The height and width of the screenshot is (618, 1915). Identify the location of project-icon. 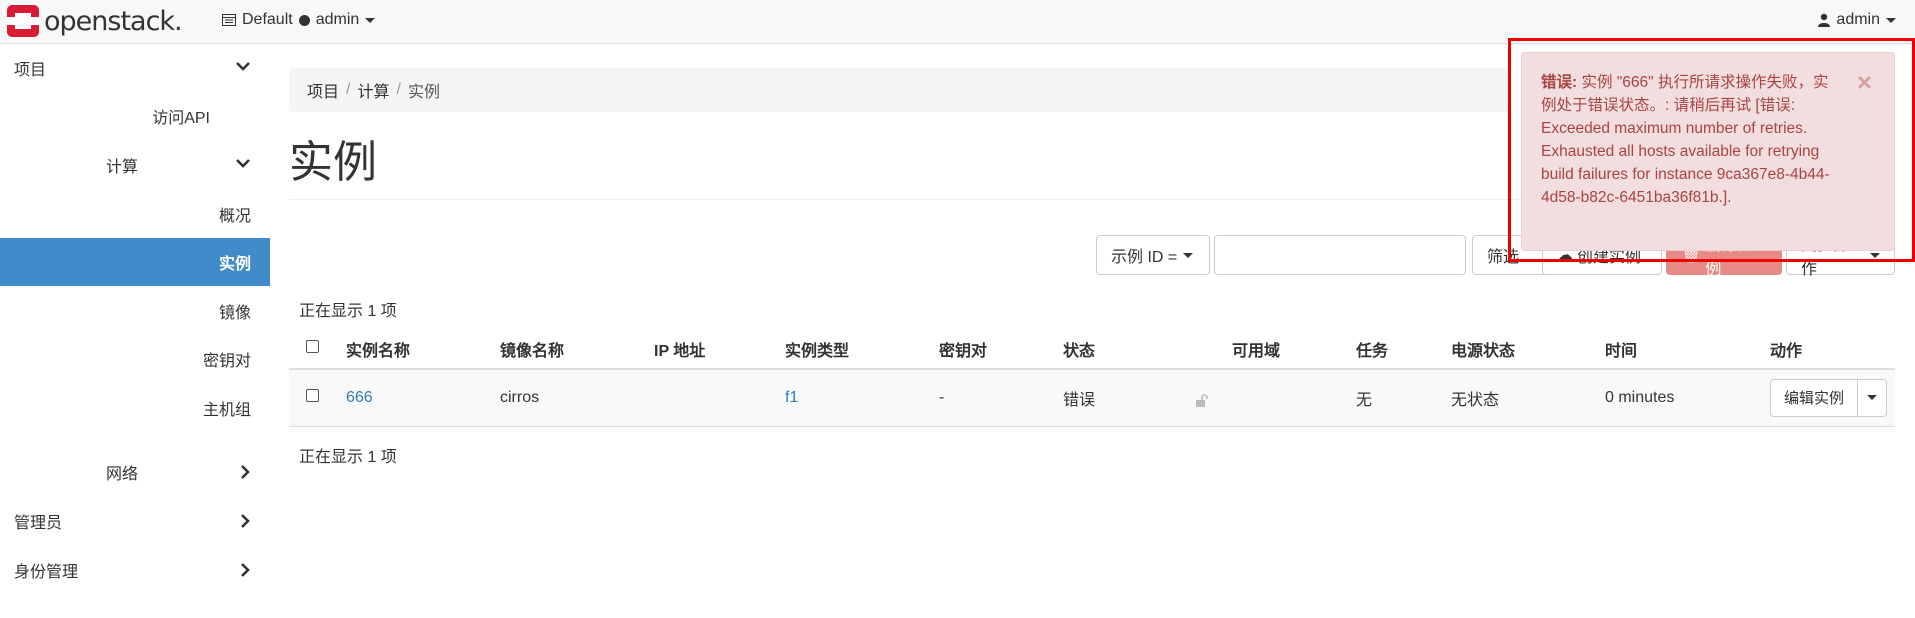
(229, 20).